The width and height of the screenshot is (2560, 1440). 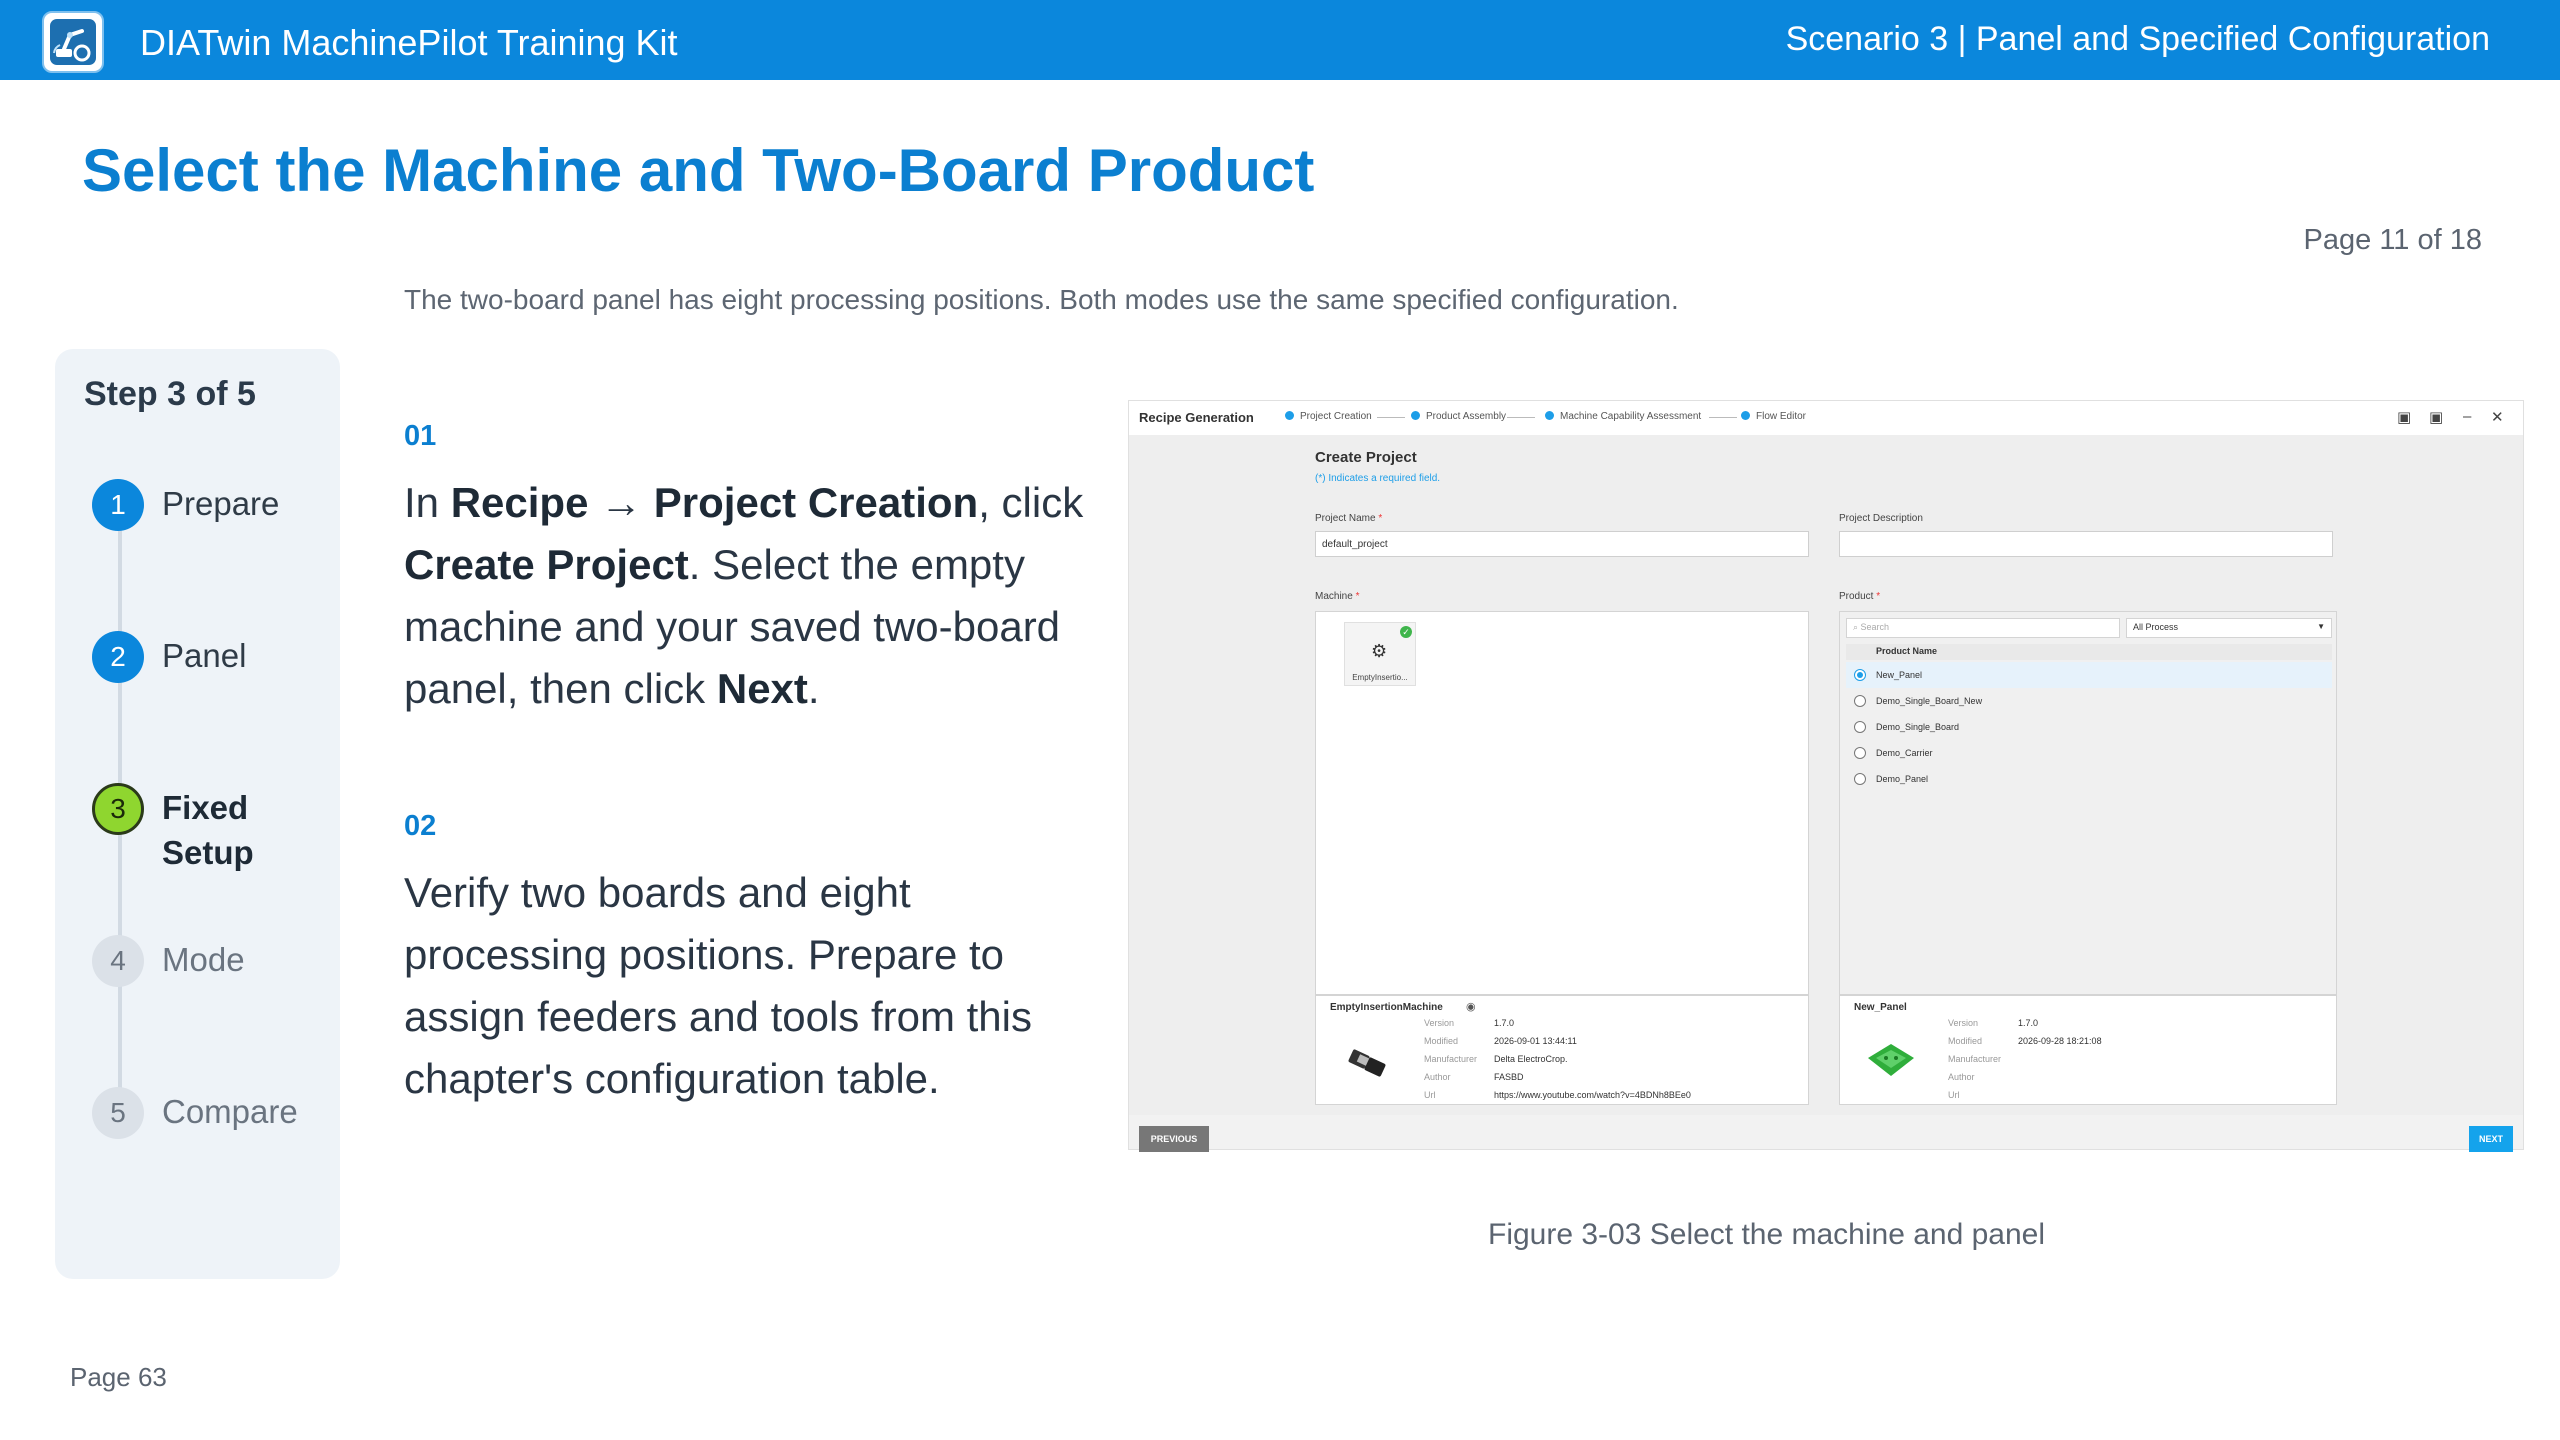 I want to click on instruction-number-02: 02, so click(x=420, y=826).